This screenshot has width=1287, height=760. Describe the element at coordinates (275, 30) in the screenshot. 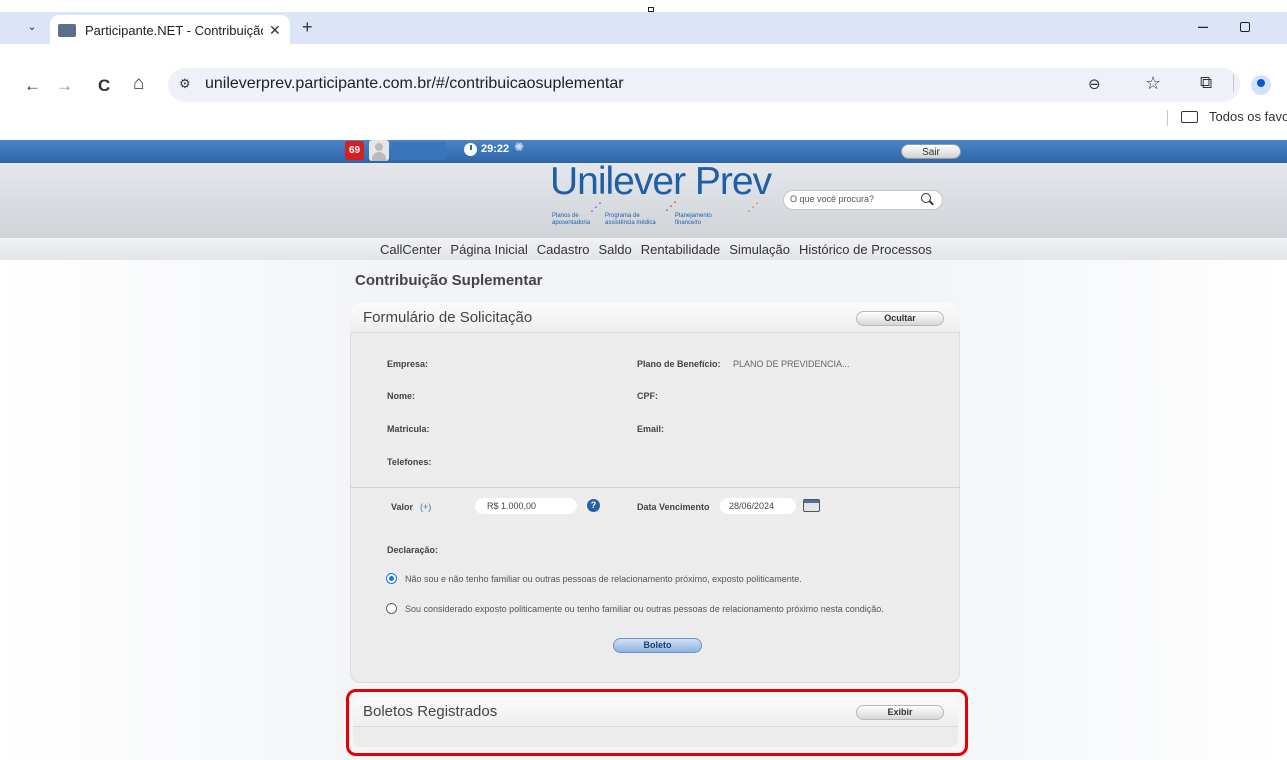

I see `close-tab-icon: ✕` at that location.